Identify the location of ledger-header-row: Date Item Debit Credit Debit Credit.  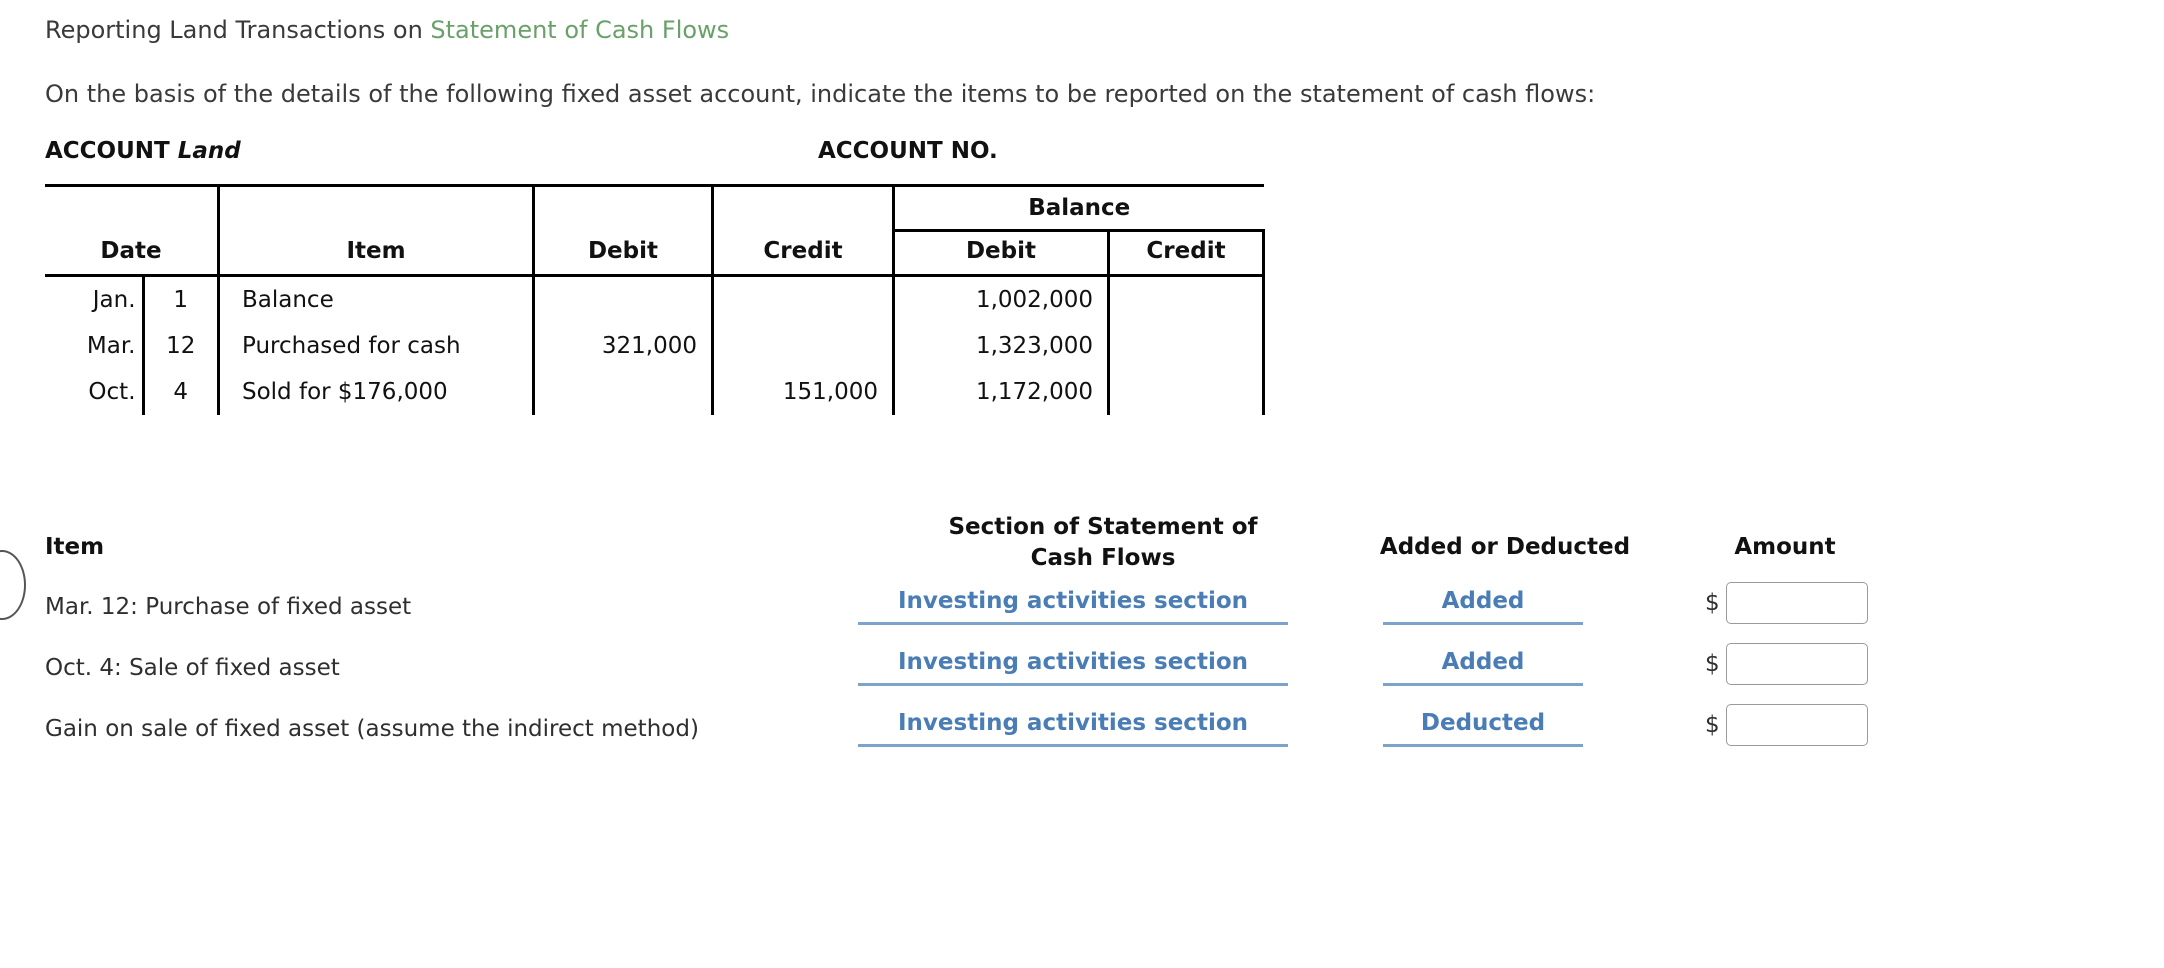
(655, 253).